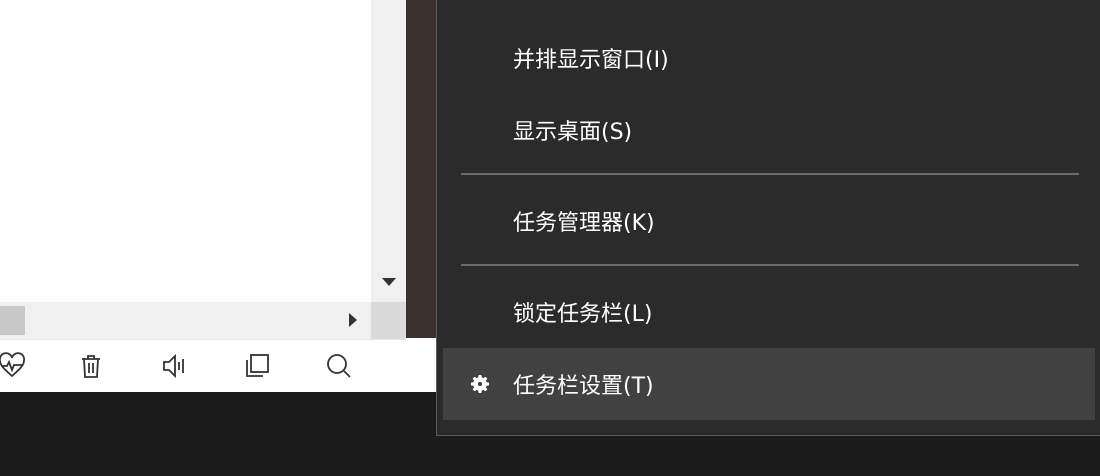 Image resolution: width=1100 pixels, height=476 pixels. What do you see at coordinates (769, 58) in the screenshot?
I see `menu-item-cascade-side-by-side: 并排显示窗口(I)` at bounding box center [769, 58].